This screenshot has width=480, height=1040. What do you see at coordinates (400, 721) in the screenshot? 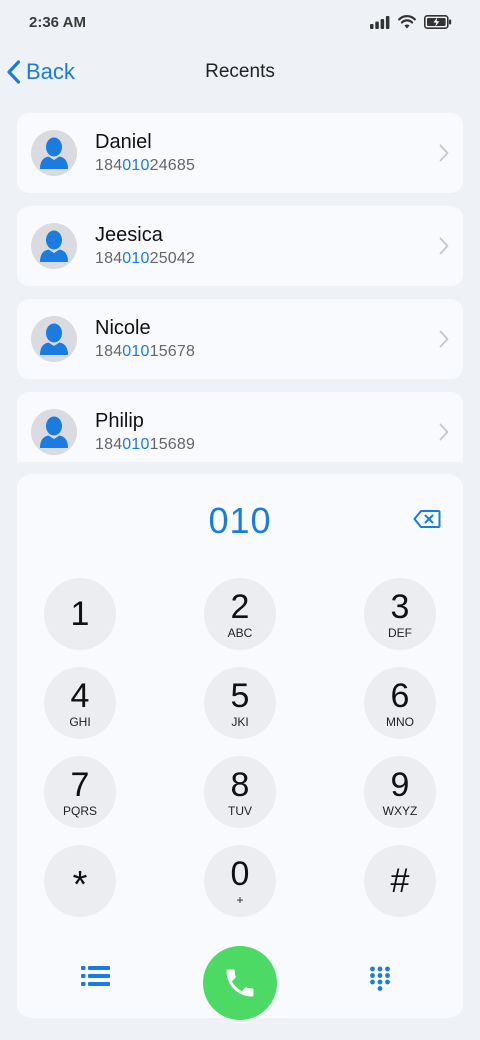
I see `key-letters: MNO` at bounding box center [400, 721].